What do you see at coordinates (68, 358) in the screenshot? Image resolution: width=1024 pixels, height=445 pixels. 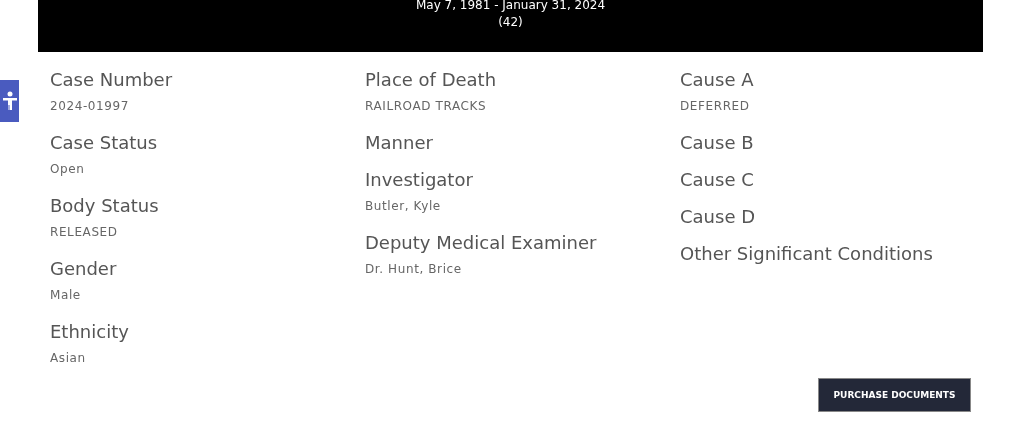 I see `field-value: Asian` at bounding box center [68, 358].